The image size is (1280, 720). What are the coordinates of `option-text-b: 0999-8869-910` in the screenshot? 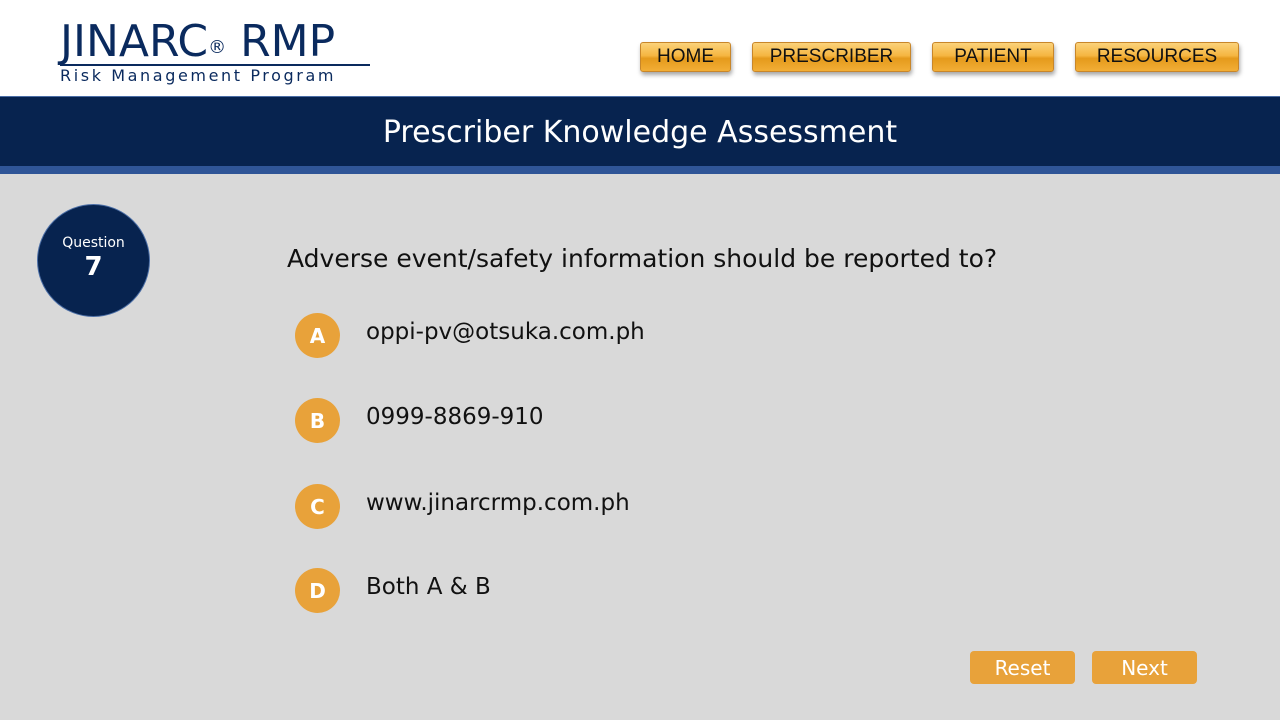 It's located at (455, 417).